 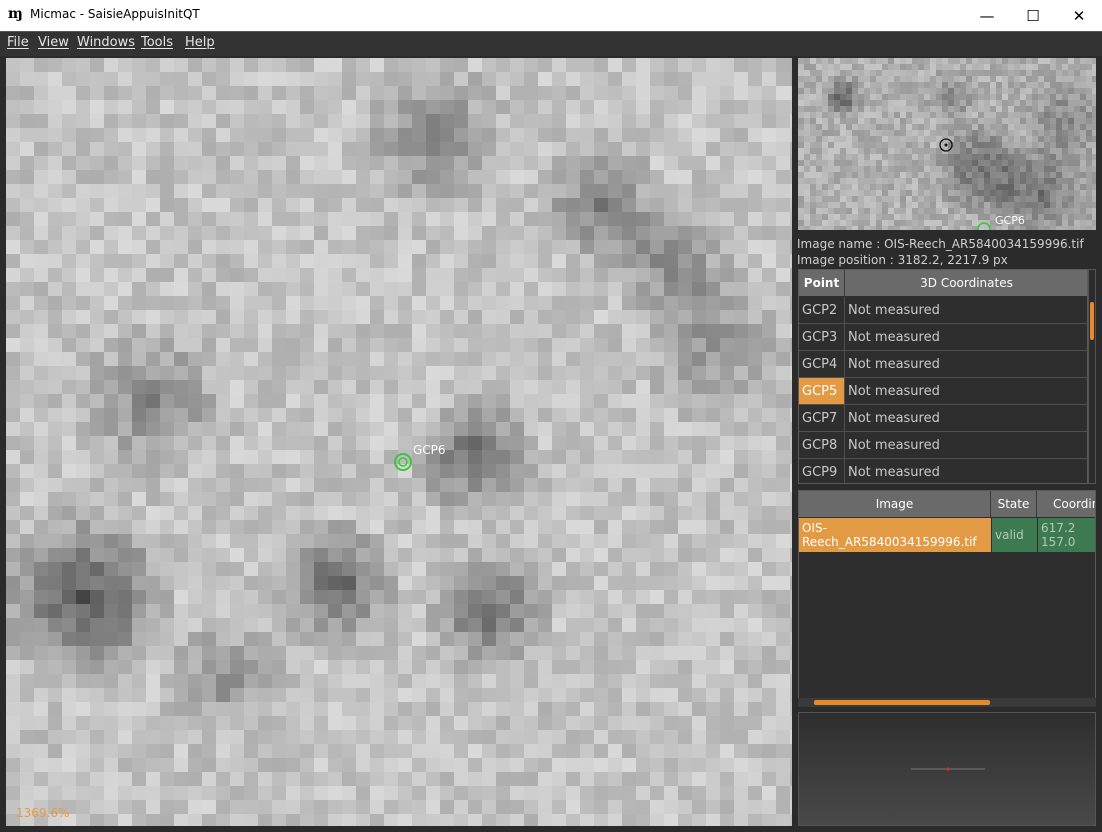 I want to click on col-header-coordinates: Coordin, so click(x=1066, y=504).